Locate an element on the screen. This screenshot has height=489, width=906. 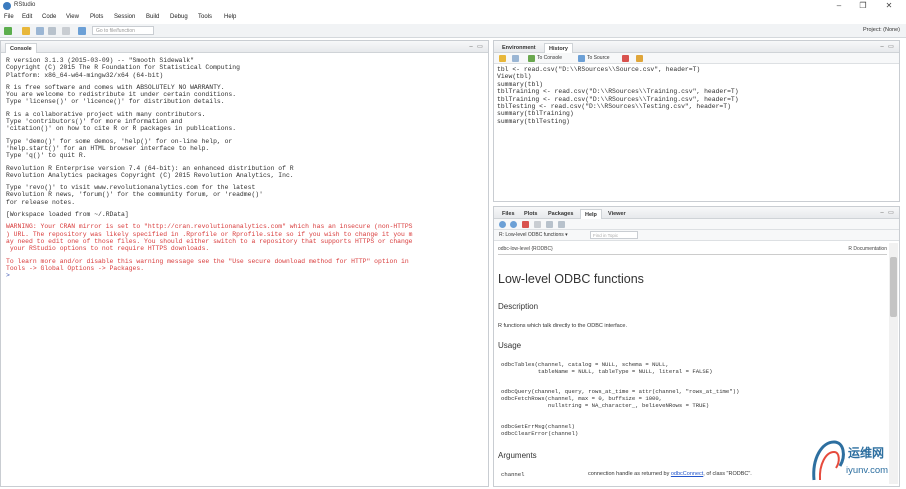
help-heading-description: Description is located at coordinates (518, 306).